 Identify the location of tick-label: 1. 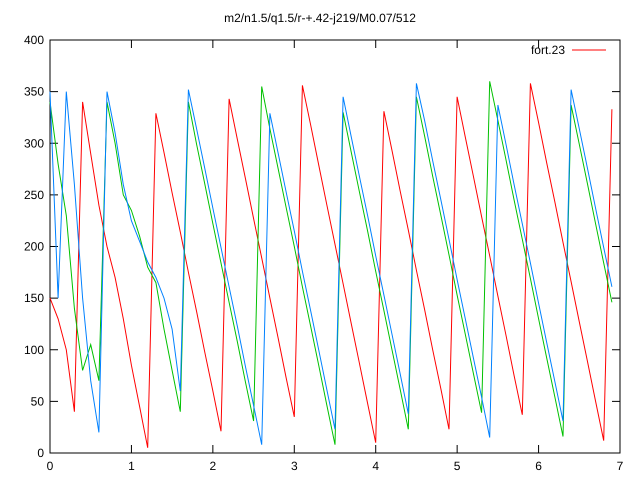
(131, 466).